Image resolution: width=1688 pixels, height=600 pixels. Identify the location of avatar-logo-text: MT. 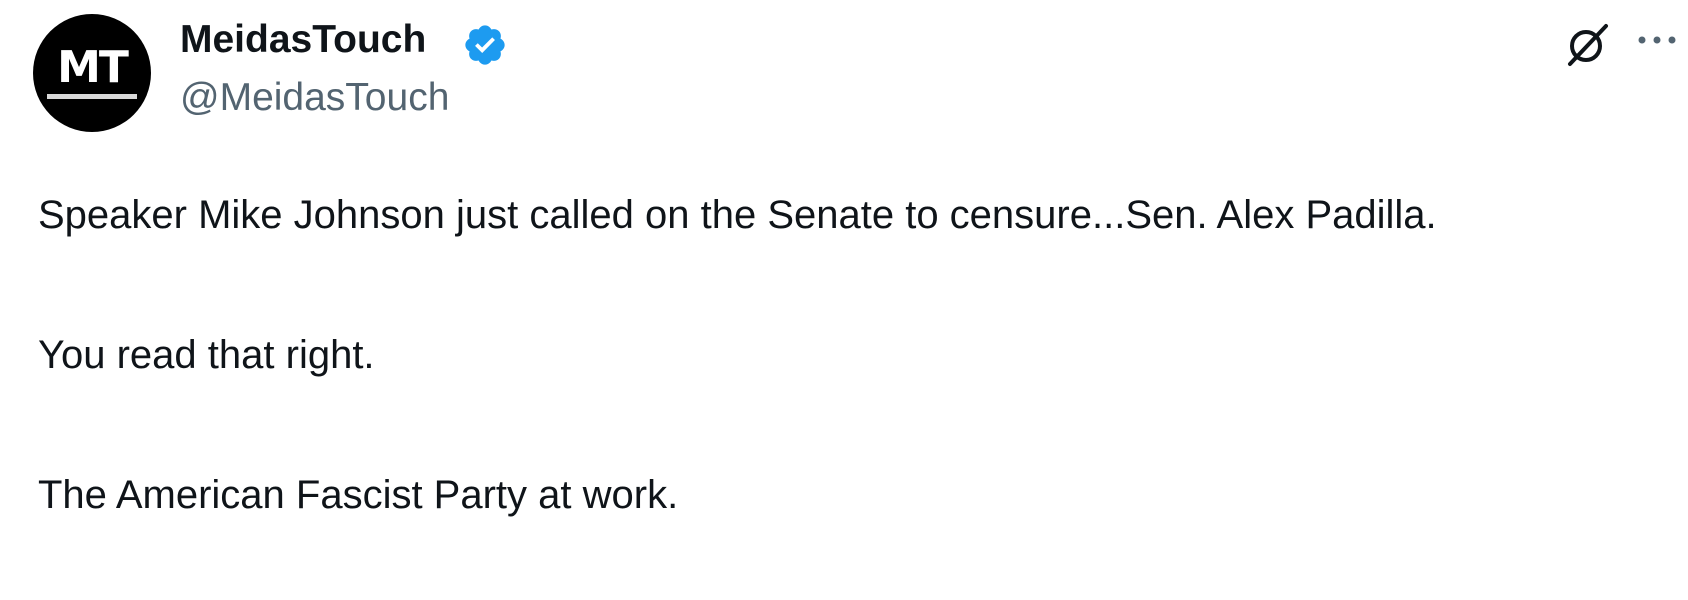
(93, 67).